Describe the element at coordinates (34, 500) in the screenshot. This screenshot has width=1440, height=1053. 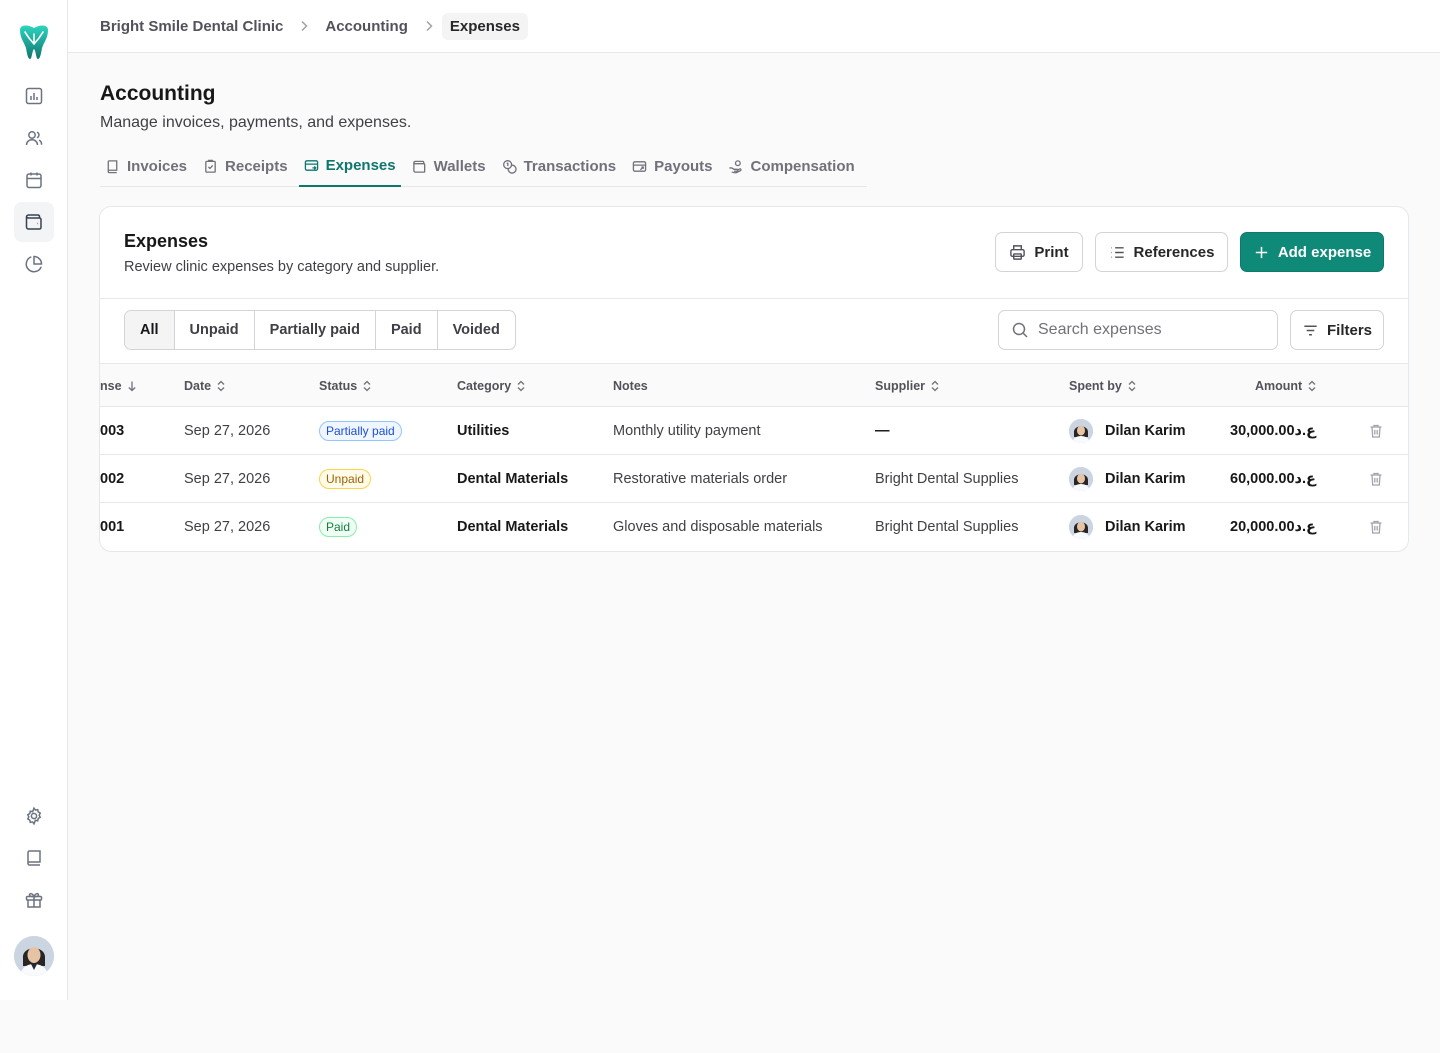
I see `sidebar` at that location.